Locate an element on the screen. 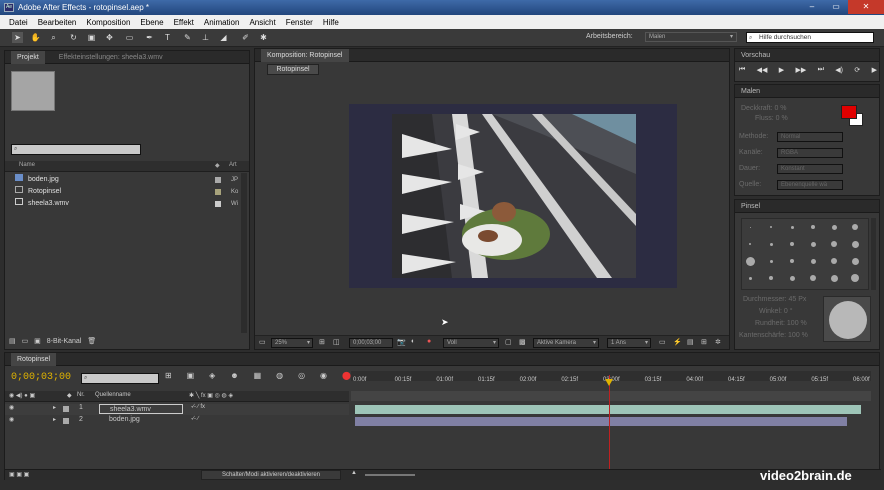 Image resolution: width=884 pixels, height=490 pixels. list-item: Rotopinsel Ko is located at coordinates (130, 192).